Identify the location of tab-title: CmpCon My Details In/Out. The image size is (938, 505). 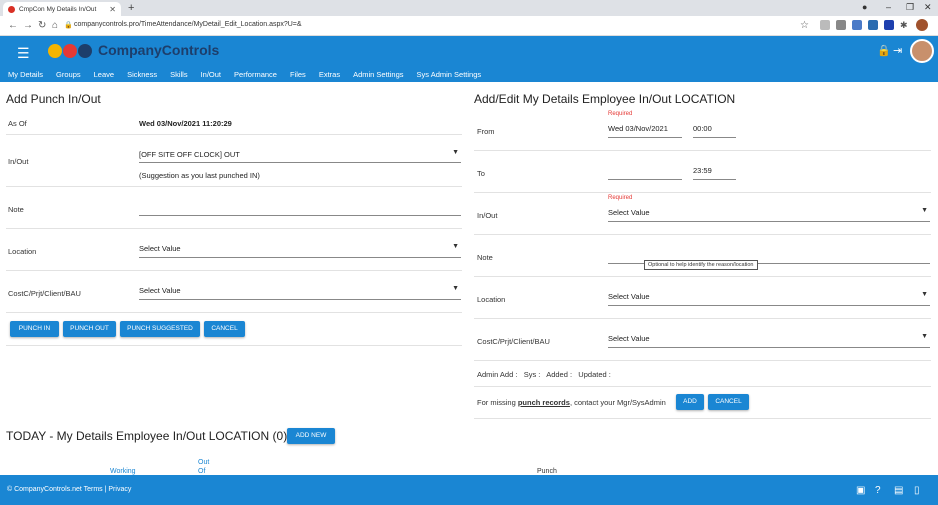
(58, 9).